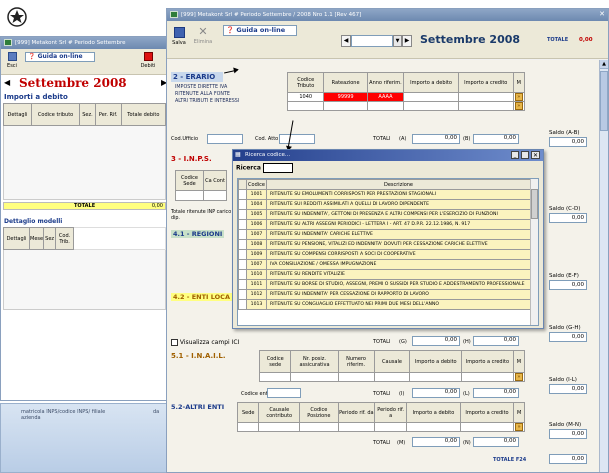 The height and width of the screenshot is (473, 609). Describe the element at coordinates (256, 214) in the screenshot. I see `ricerca-code: 1005` at that location.